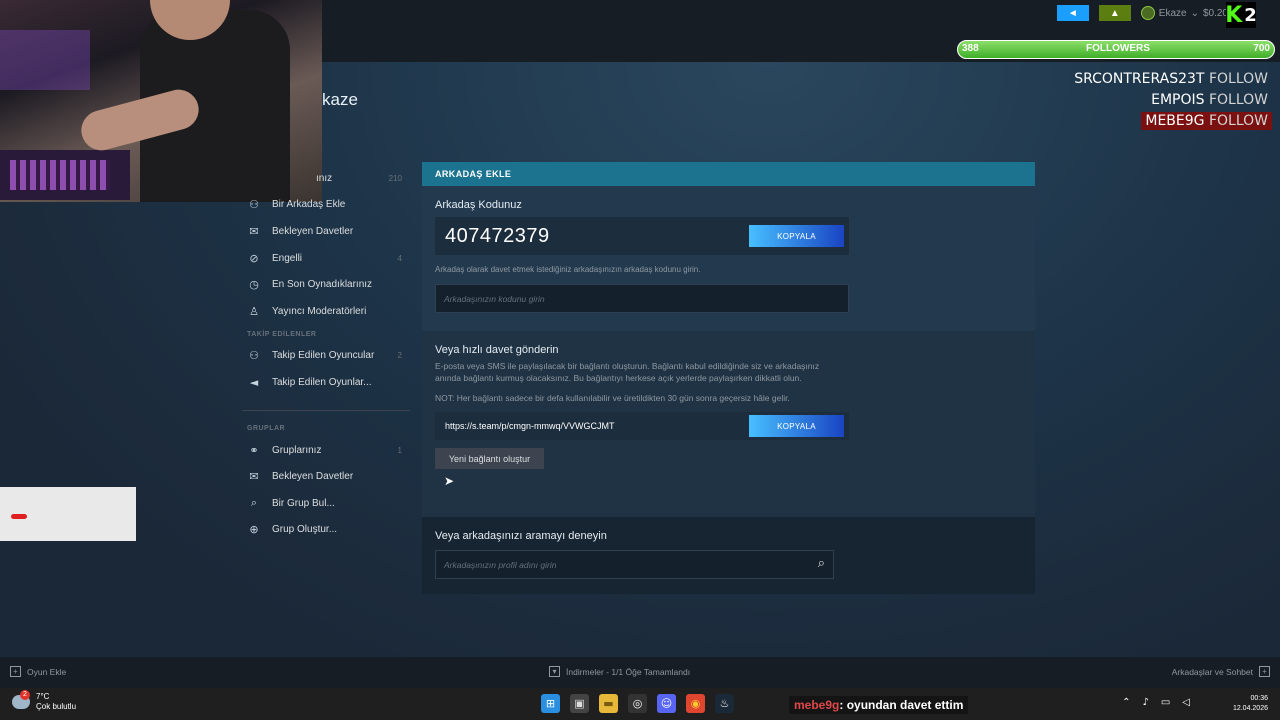  What do you see at coordinates (254, 231) in the screenshot?
I see `envelope-icon: ✉` at bounding box center [254, 231].